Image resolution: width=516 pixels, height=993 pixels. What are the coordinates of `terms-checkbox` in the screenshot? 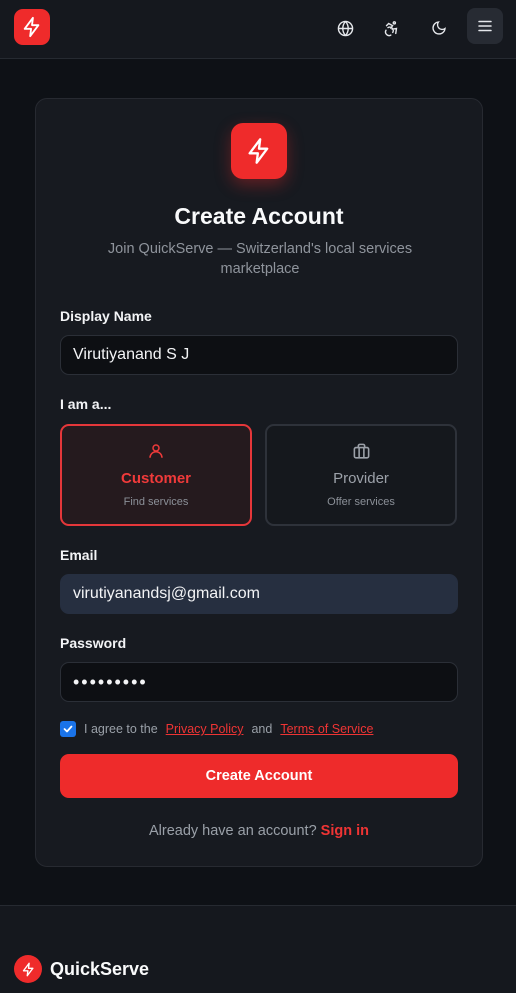 It's located at (68, 729).